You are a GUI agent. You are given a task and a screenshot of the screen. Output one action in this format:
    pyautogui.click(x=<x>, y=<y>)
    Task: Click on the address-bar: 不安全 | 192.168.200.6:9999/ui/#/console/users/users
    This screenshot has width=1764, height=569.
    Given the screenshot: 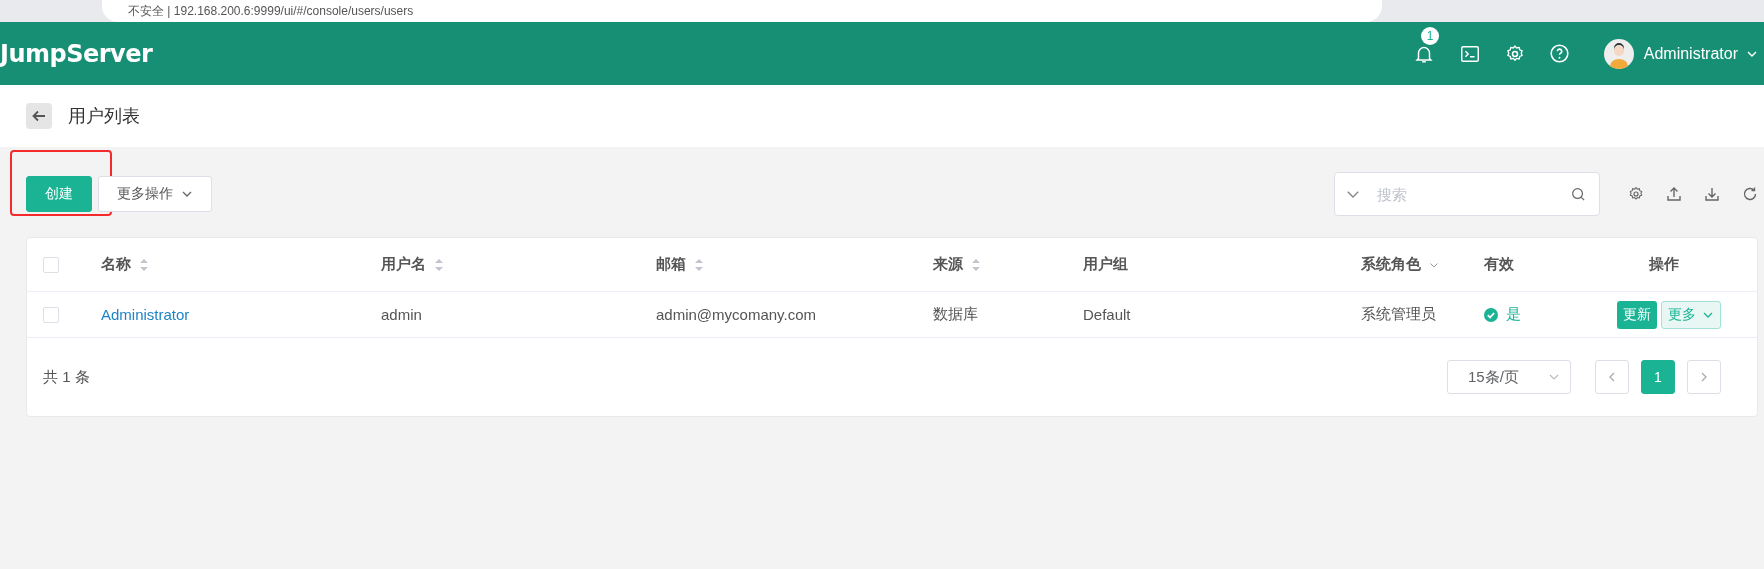 What is the action you would take?
    pyautogui.click(x=742, y=11)
    